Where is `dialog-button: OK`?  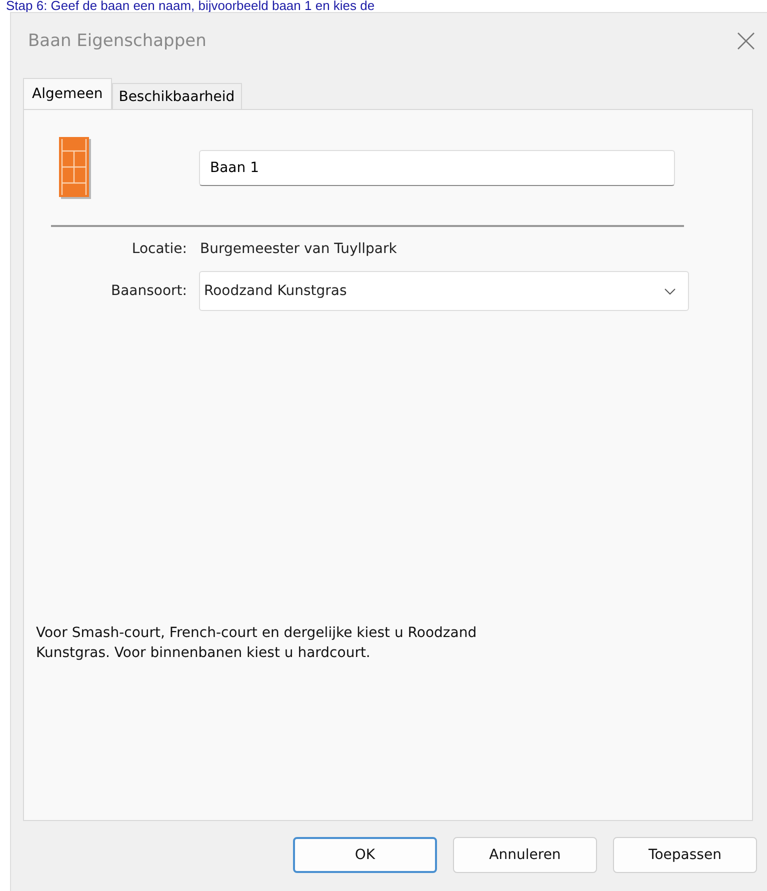 dialog-button: OK is located at coordinates (365, 855).